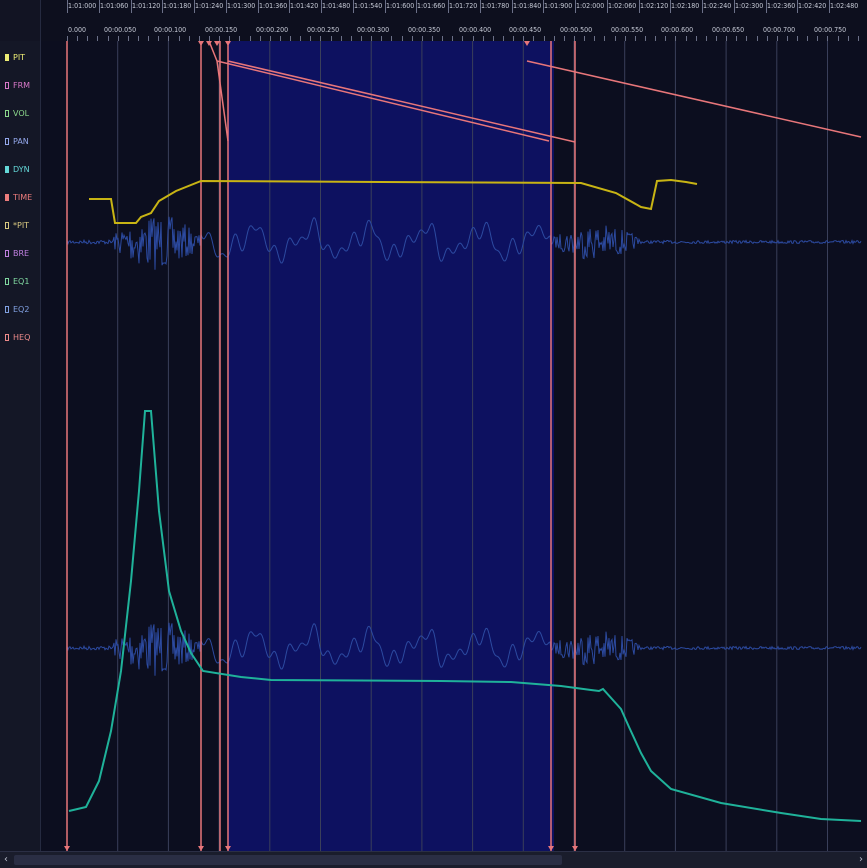 The width and height of the screenshot is (867, 868). I want to click on ruler-tick-label: 1:01:120, so click(145, 6).